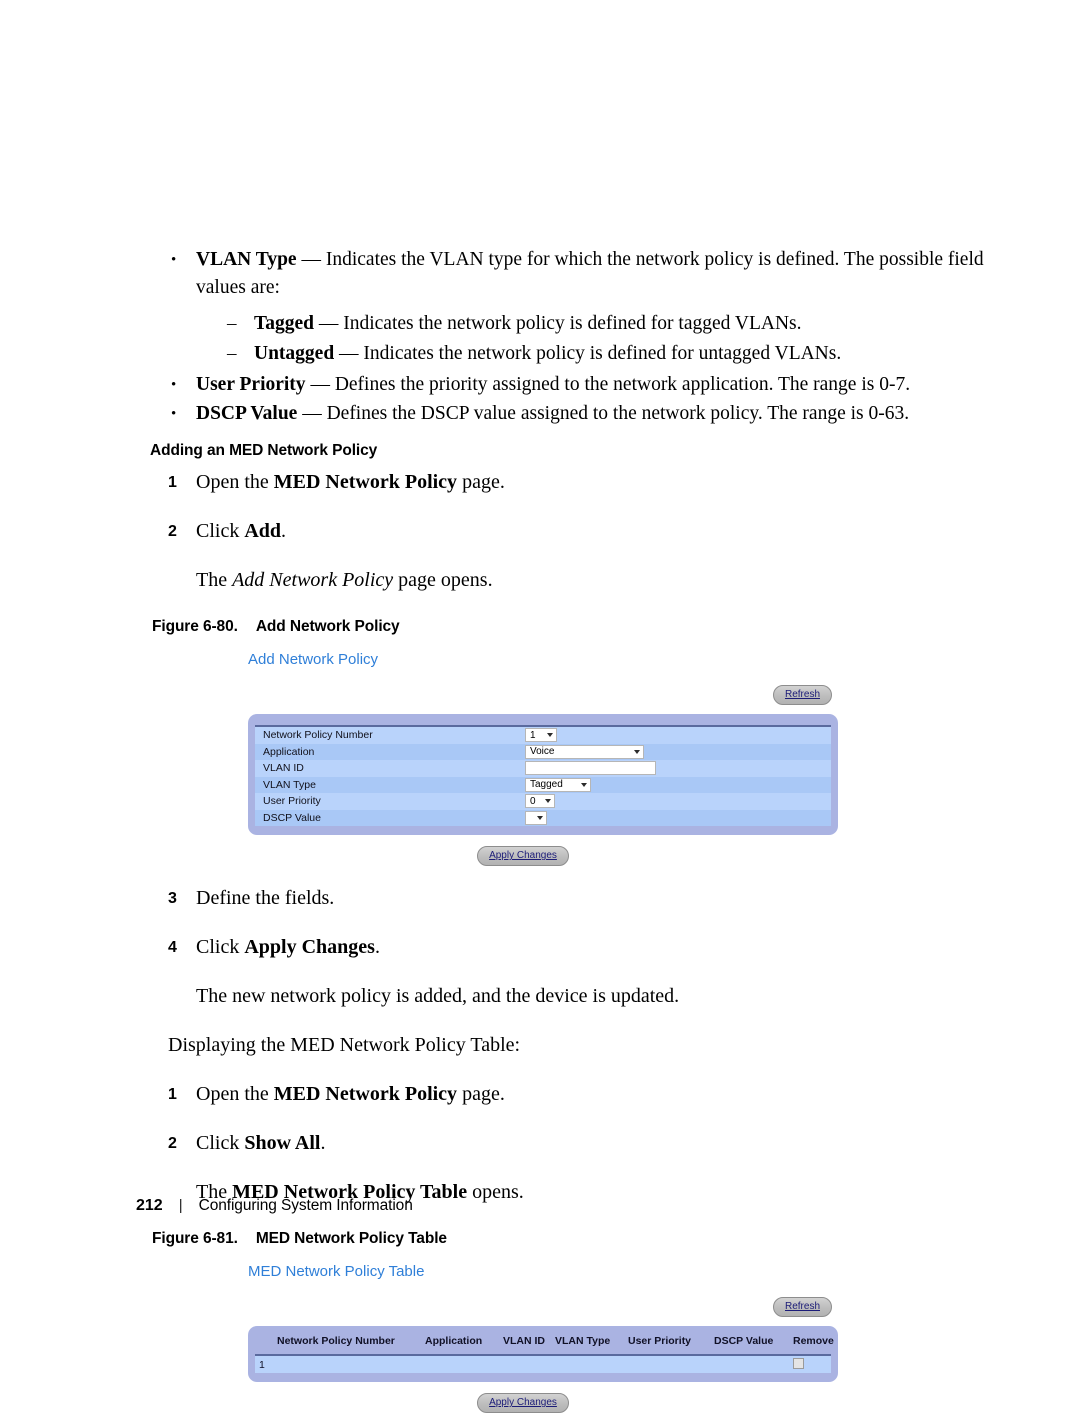 The image size is (1080, 1413). I want to click on column-header-vlan-id: VLAN ID, so click(524, 1341).